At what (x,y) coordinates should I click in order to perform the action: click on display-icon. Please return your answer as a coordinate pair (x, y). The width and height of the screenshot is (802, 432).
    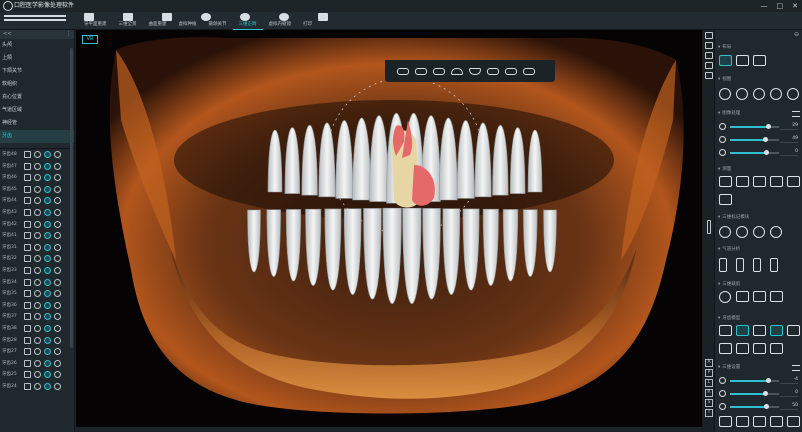
    Looking at the image, I should click on (709, 75).